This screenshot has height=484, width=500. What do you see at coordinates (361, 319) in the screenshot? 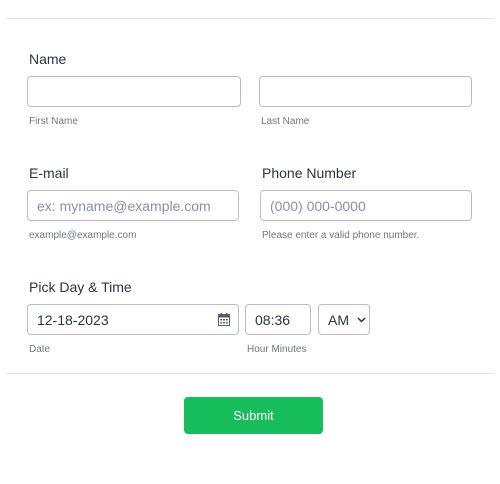
I see `chevron-down-icon` at bounding box center [361, 319].